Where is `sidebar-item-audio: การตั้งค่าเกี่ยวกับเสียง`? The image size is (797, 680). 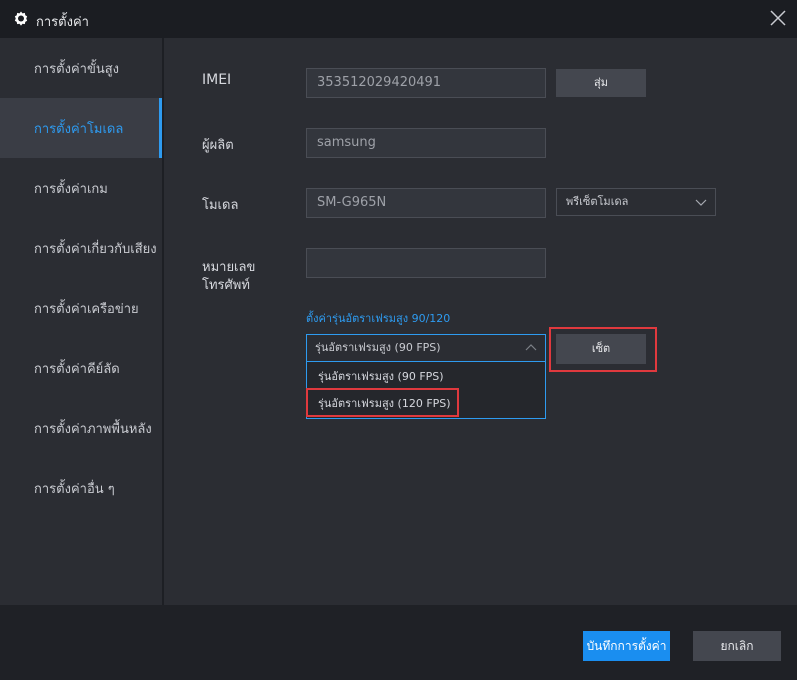 sidebar-item-audio: การตั้งค่าเกี่ยวกับเสียง is located at coordinates (81, 248).